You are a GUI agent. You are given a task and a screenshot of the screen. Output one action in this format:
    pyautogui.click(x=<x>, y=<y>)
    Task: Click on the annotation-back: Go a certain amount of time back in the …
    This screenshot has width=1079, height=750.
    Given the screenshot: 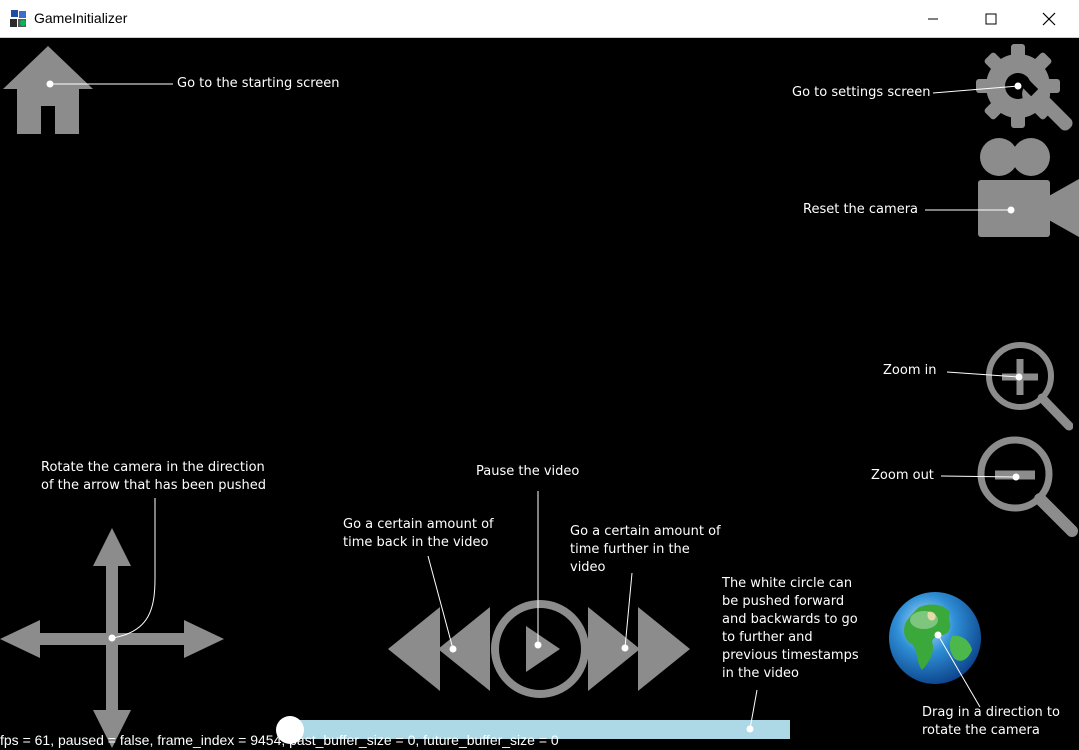 What is the action you would take?
    pyautogui.click(x=418, y=534)
    